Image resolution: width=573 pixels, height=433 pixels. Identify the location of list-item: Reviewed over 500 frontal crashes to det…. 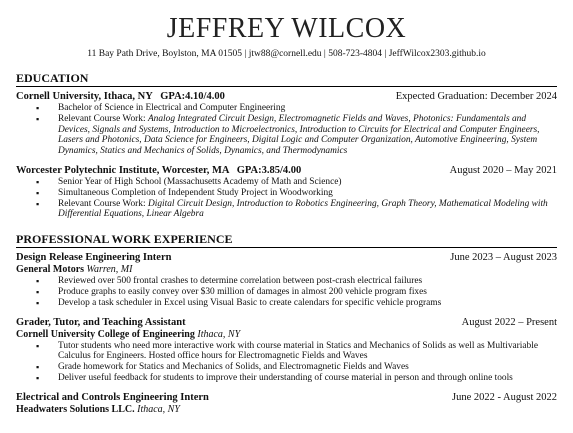
(296, 281).